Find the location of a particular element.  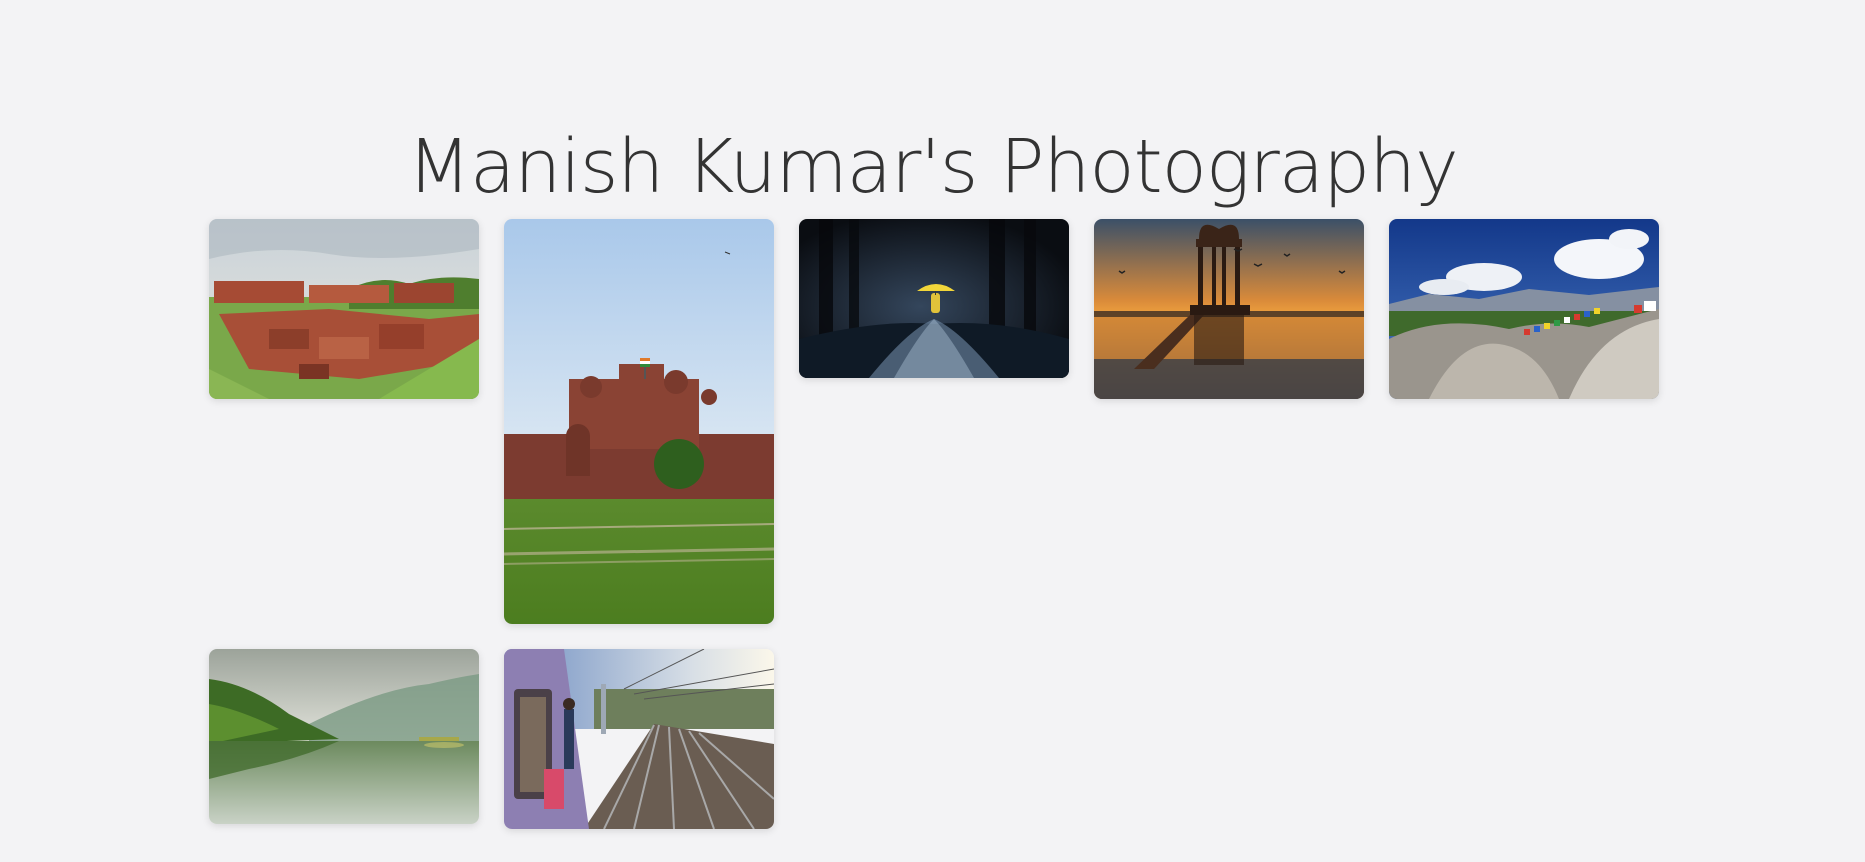

photo-umbrella-forest-image is located at coordinates (934, 298).